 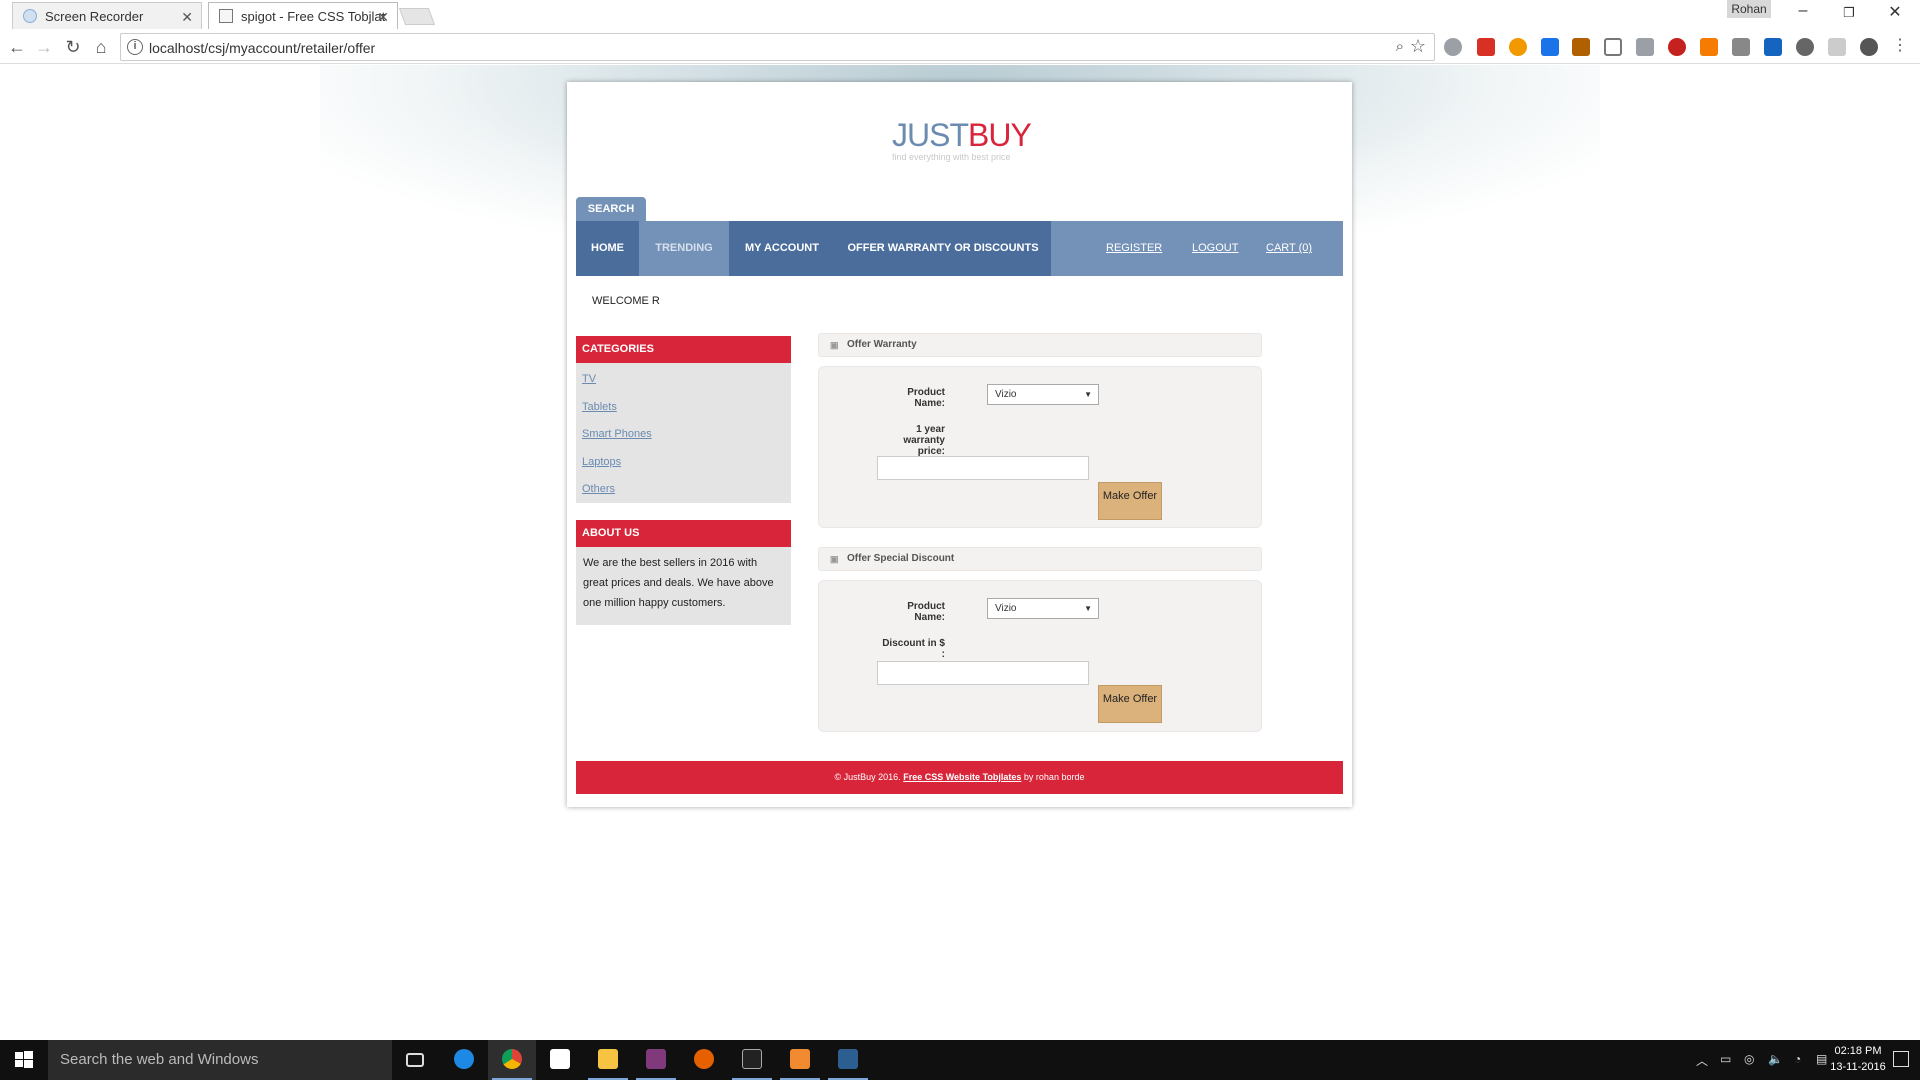 What do you see at coordinates (608, 1060) in the screenshot?
I see `file-explorer-icon` at bounding box center [608, 1060].